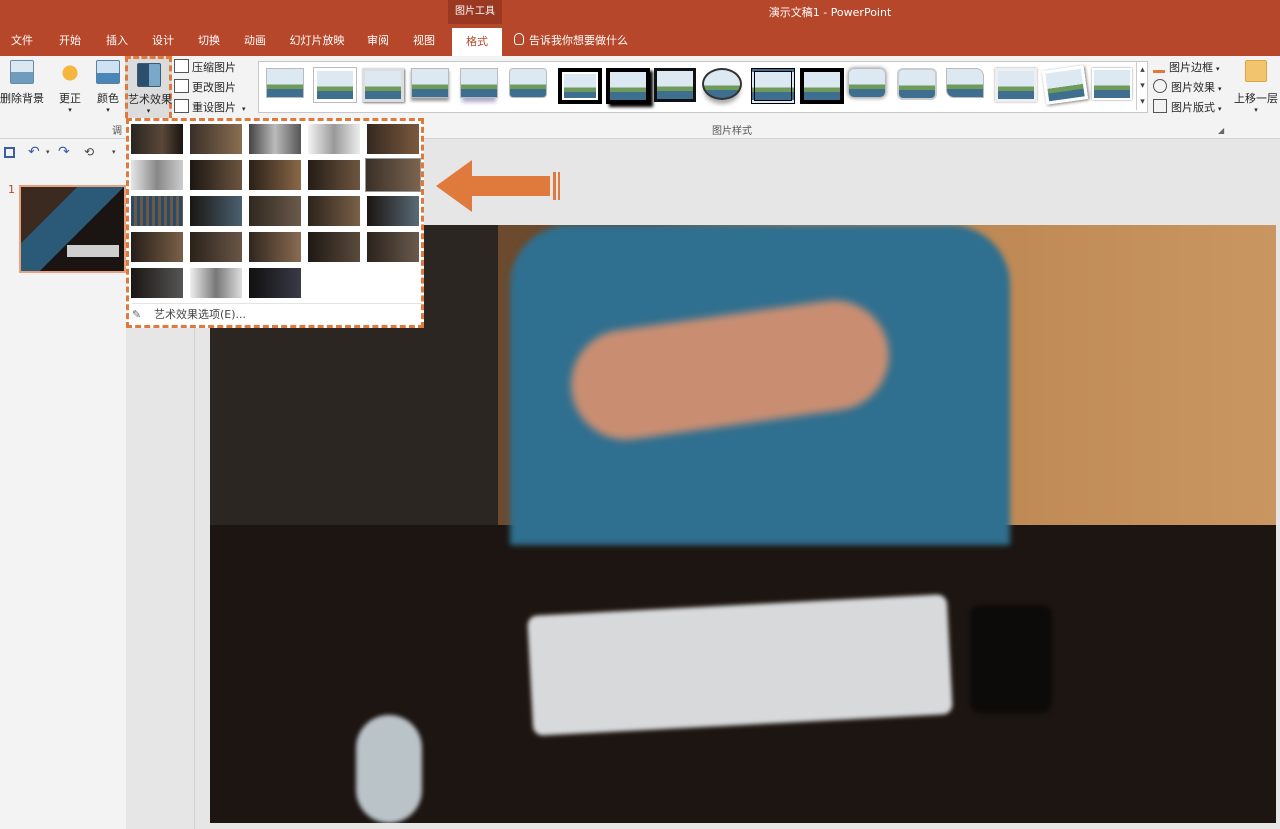 This screenshot has width=1280, height=829. I want to click on customize-qat-icon: ▾, so click(114, 152).